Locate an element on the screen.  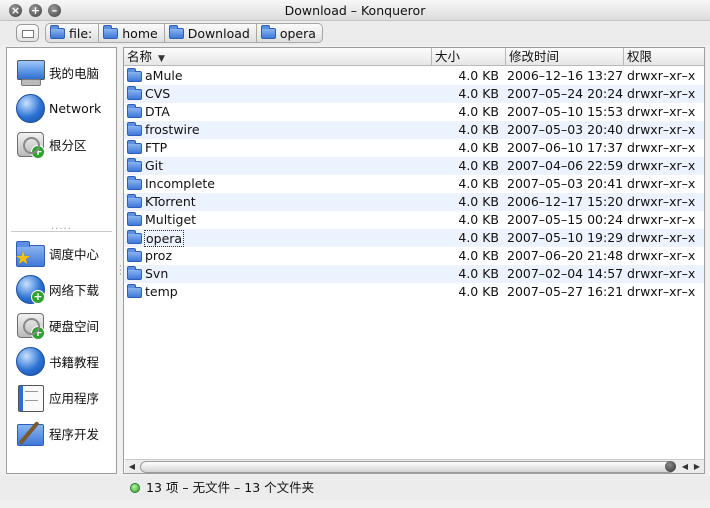
drive-icon: + is located at coordinates (30, 325).